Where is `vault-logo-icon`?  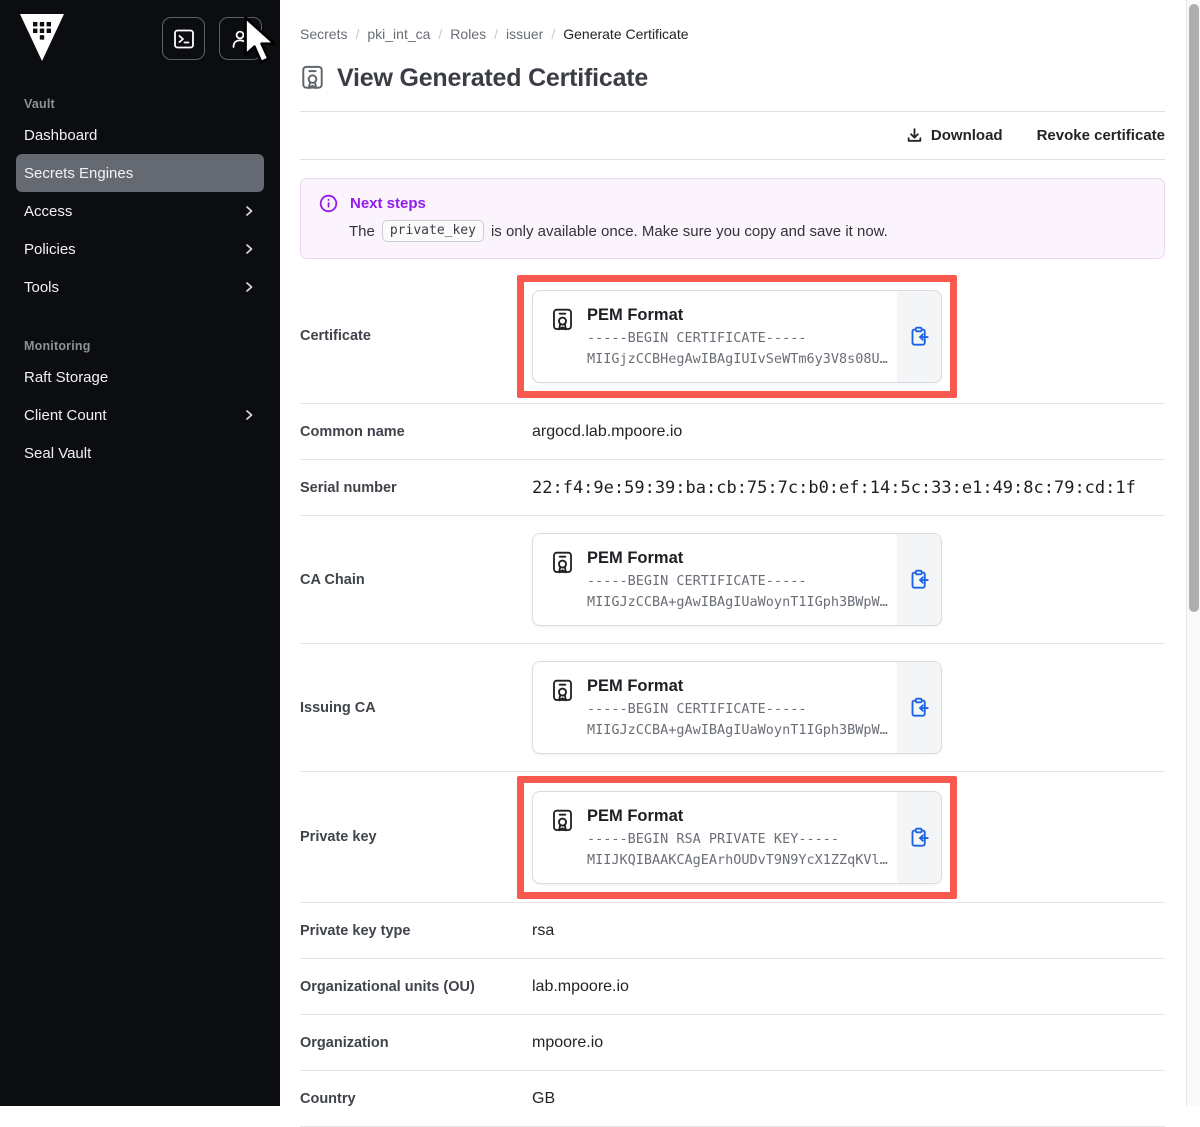 vault-logo-icon is located at coordinates (42, 38).